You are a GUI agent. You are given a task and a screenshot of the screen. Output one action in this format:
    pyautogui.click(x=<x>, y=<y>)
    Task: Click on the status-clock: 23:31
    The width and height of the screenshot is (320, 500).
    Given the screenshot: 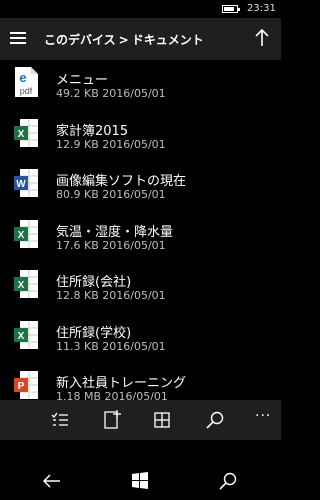 What is the action you would take?
    pyautogui.click(x=261, y=8)
    